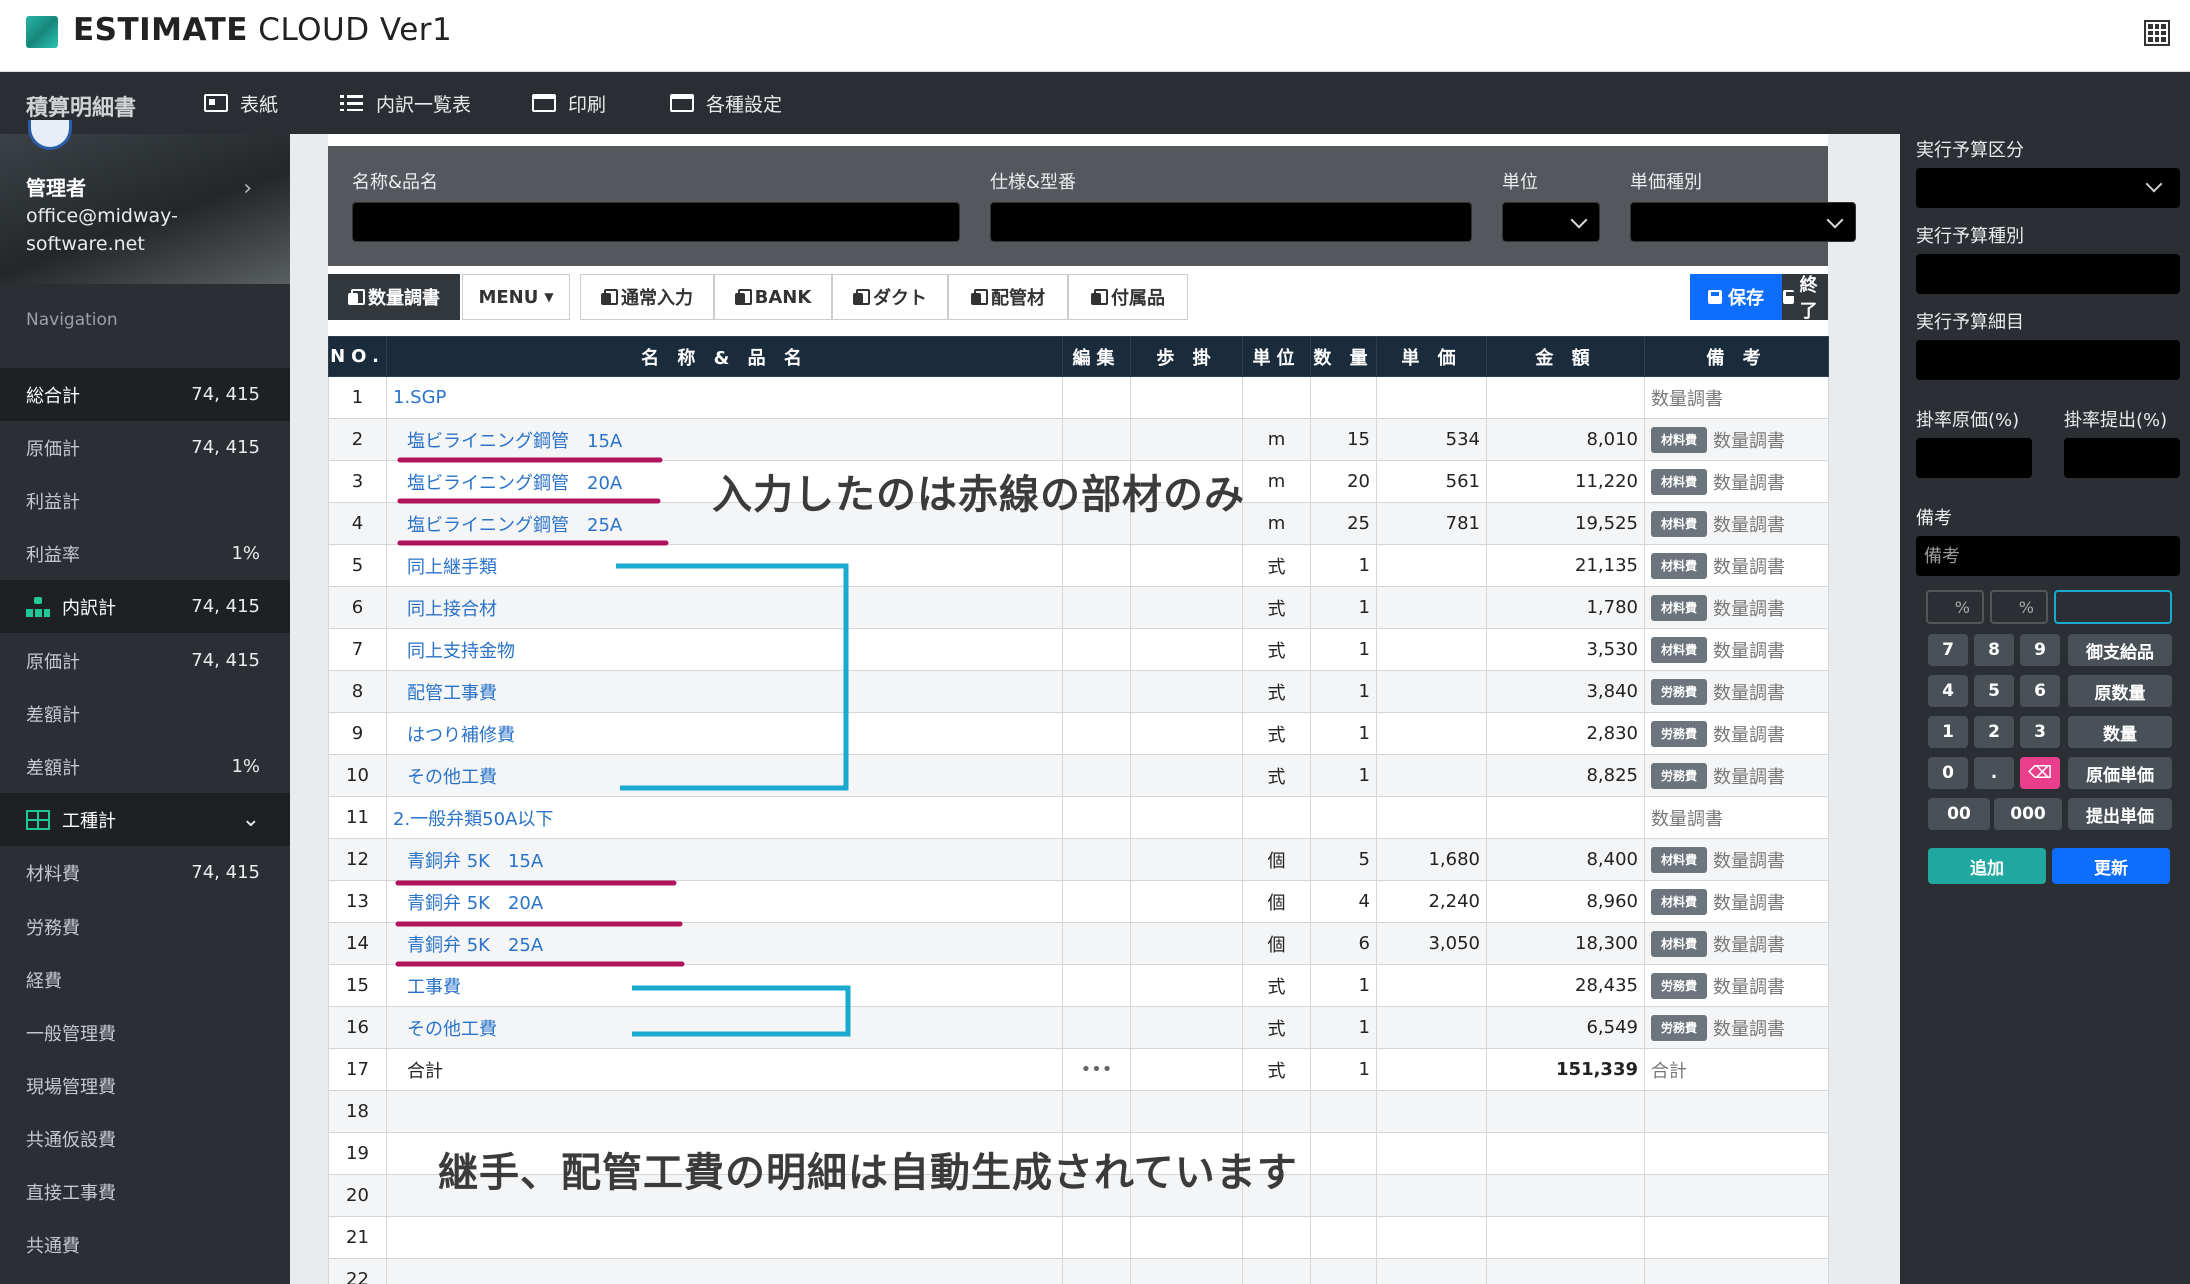  What do you see at coordinates (724, 985) in the screenshot?
I see `item-name: 工事費` at bounding box center [724, 985].